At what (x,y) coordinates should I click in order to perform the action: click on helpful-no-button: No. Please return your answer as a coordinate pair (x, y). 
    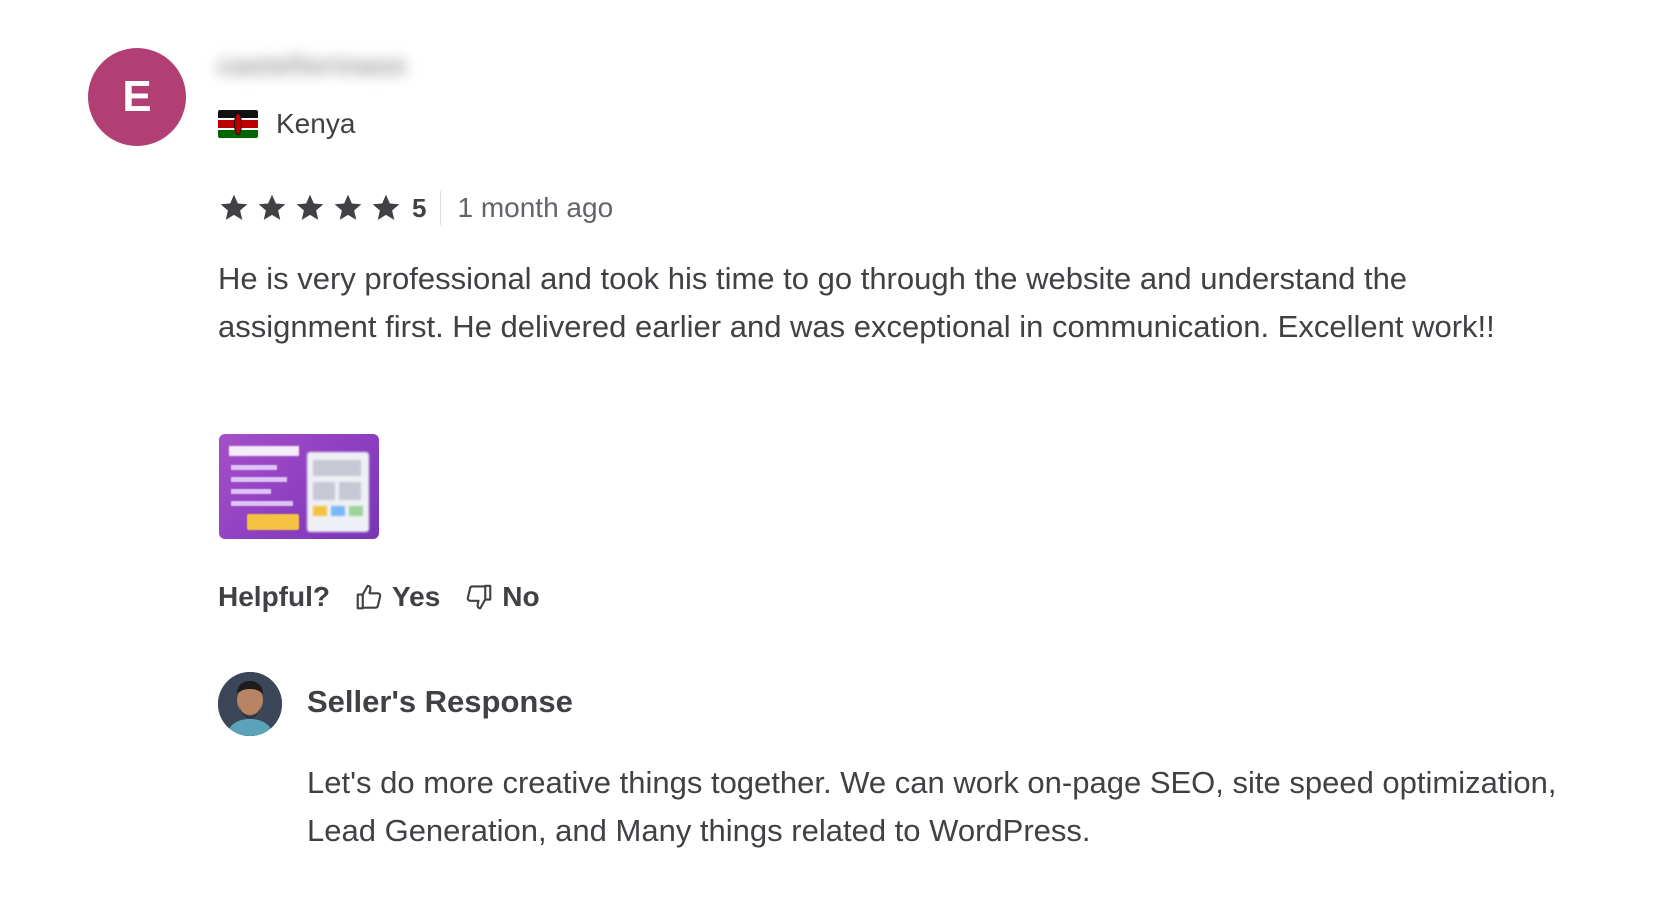
    Looking at the image, I should click on (502, 597).